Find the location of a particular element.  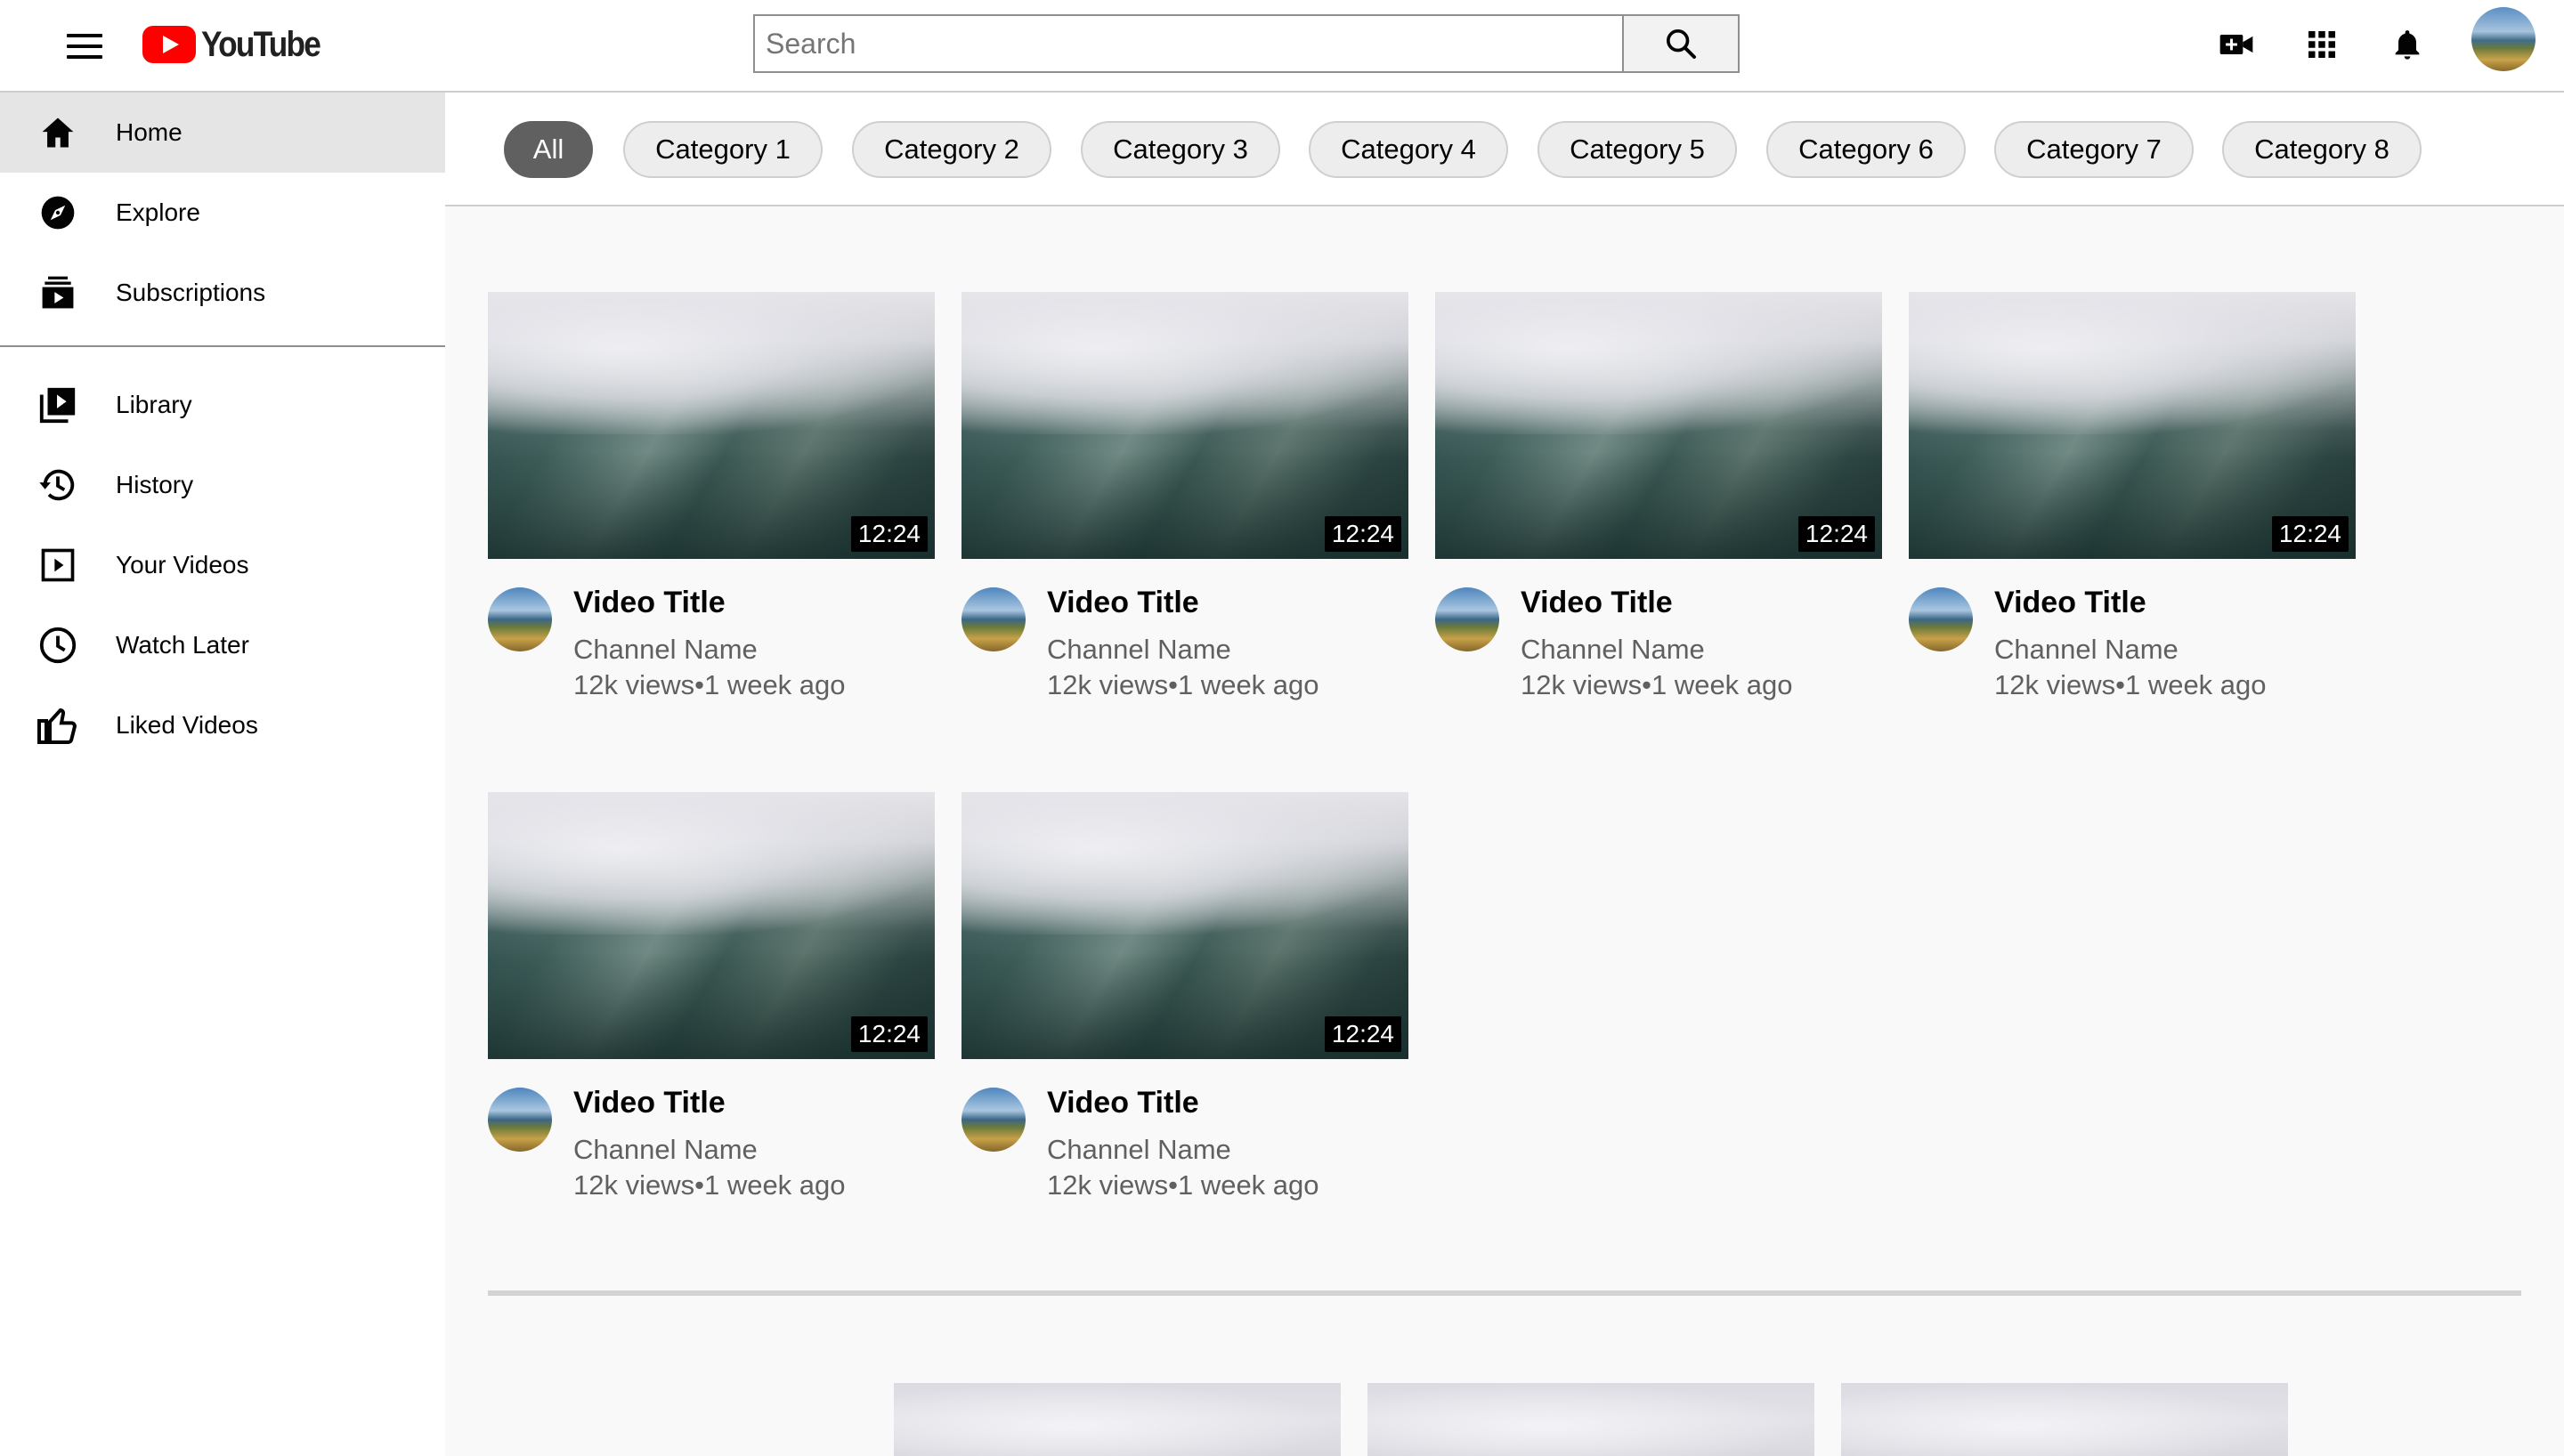

sidebar-item-liked-videos: Liked Videos is located at coordinates (222, 725).